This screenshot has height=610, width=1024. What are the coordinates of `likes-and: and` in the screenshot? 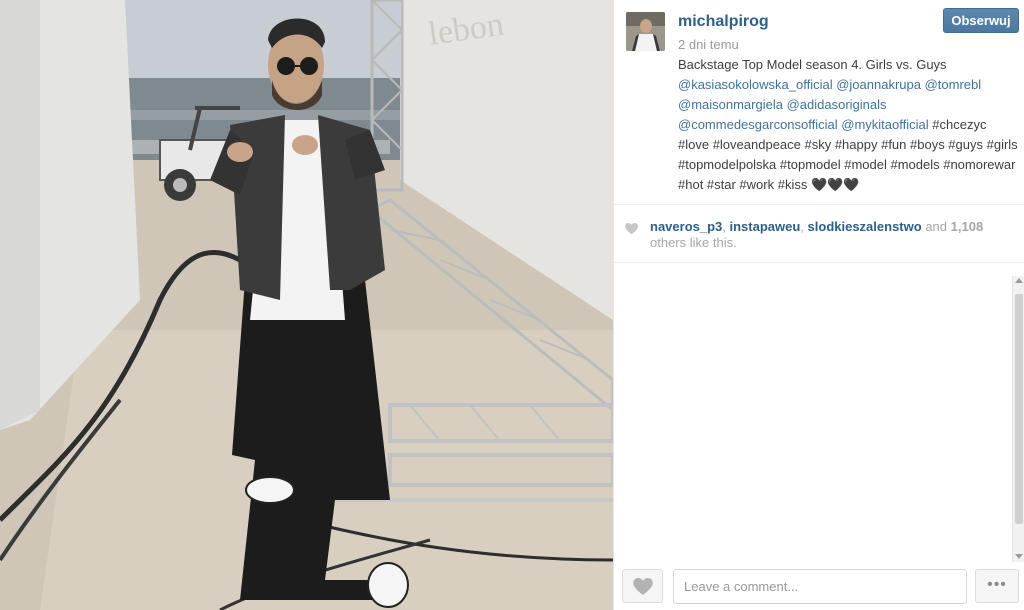 It's located at (936, 226).